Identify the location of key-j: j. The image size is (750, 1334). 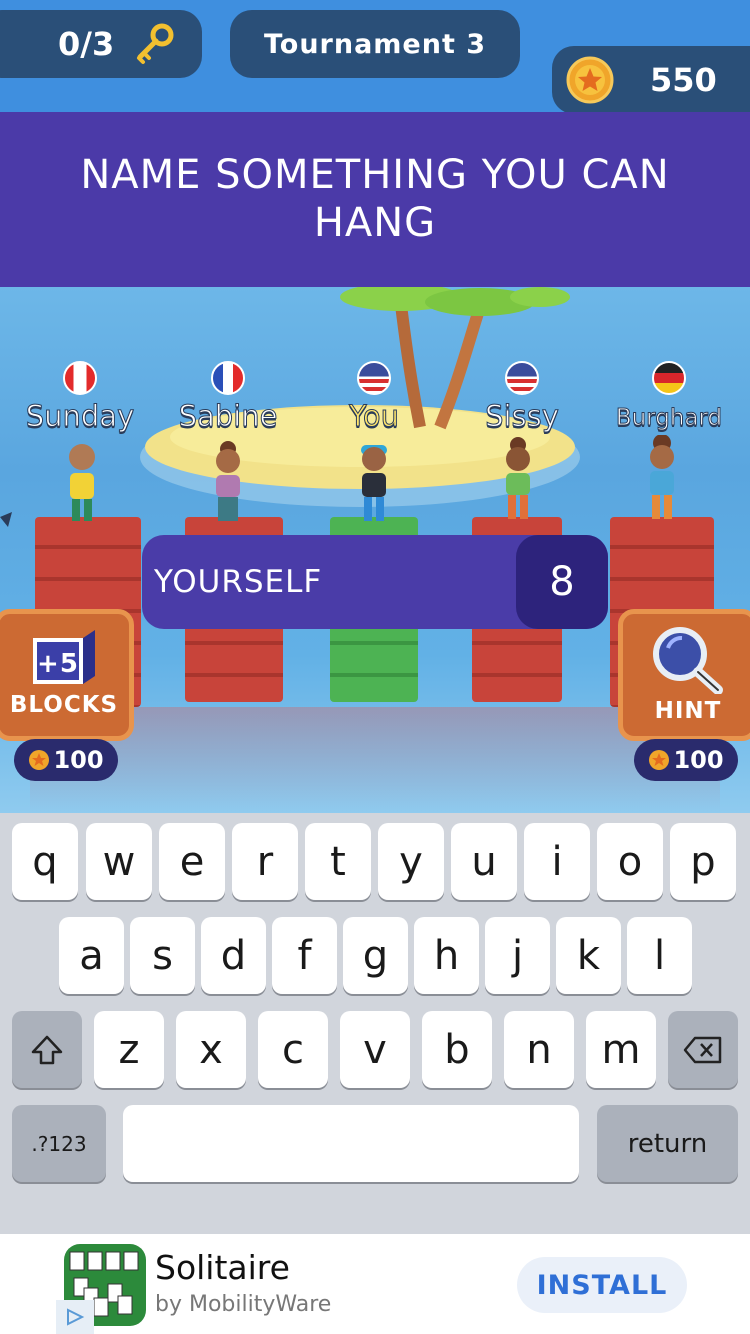
(517, 955).